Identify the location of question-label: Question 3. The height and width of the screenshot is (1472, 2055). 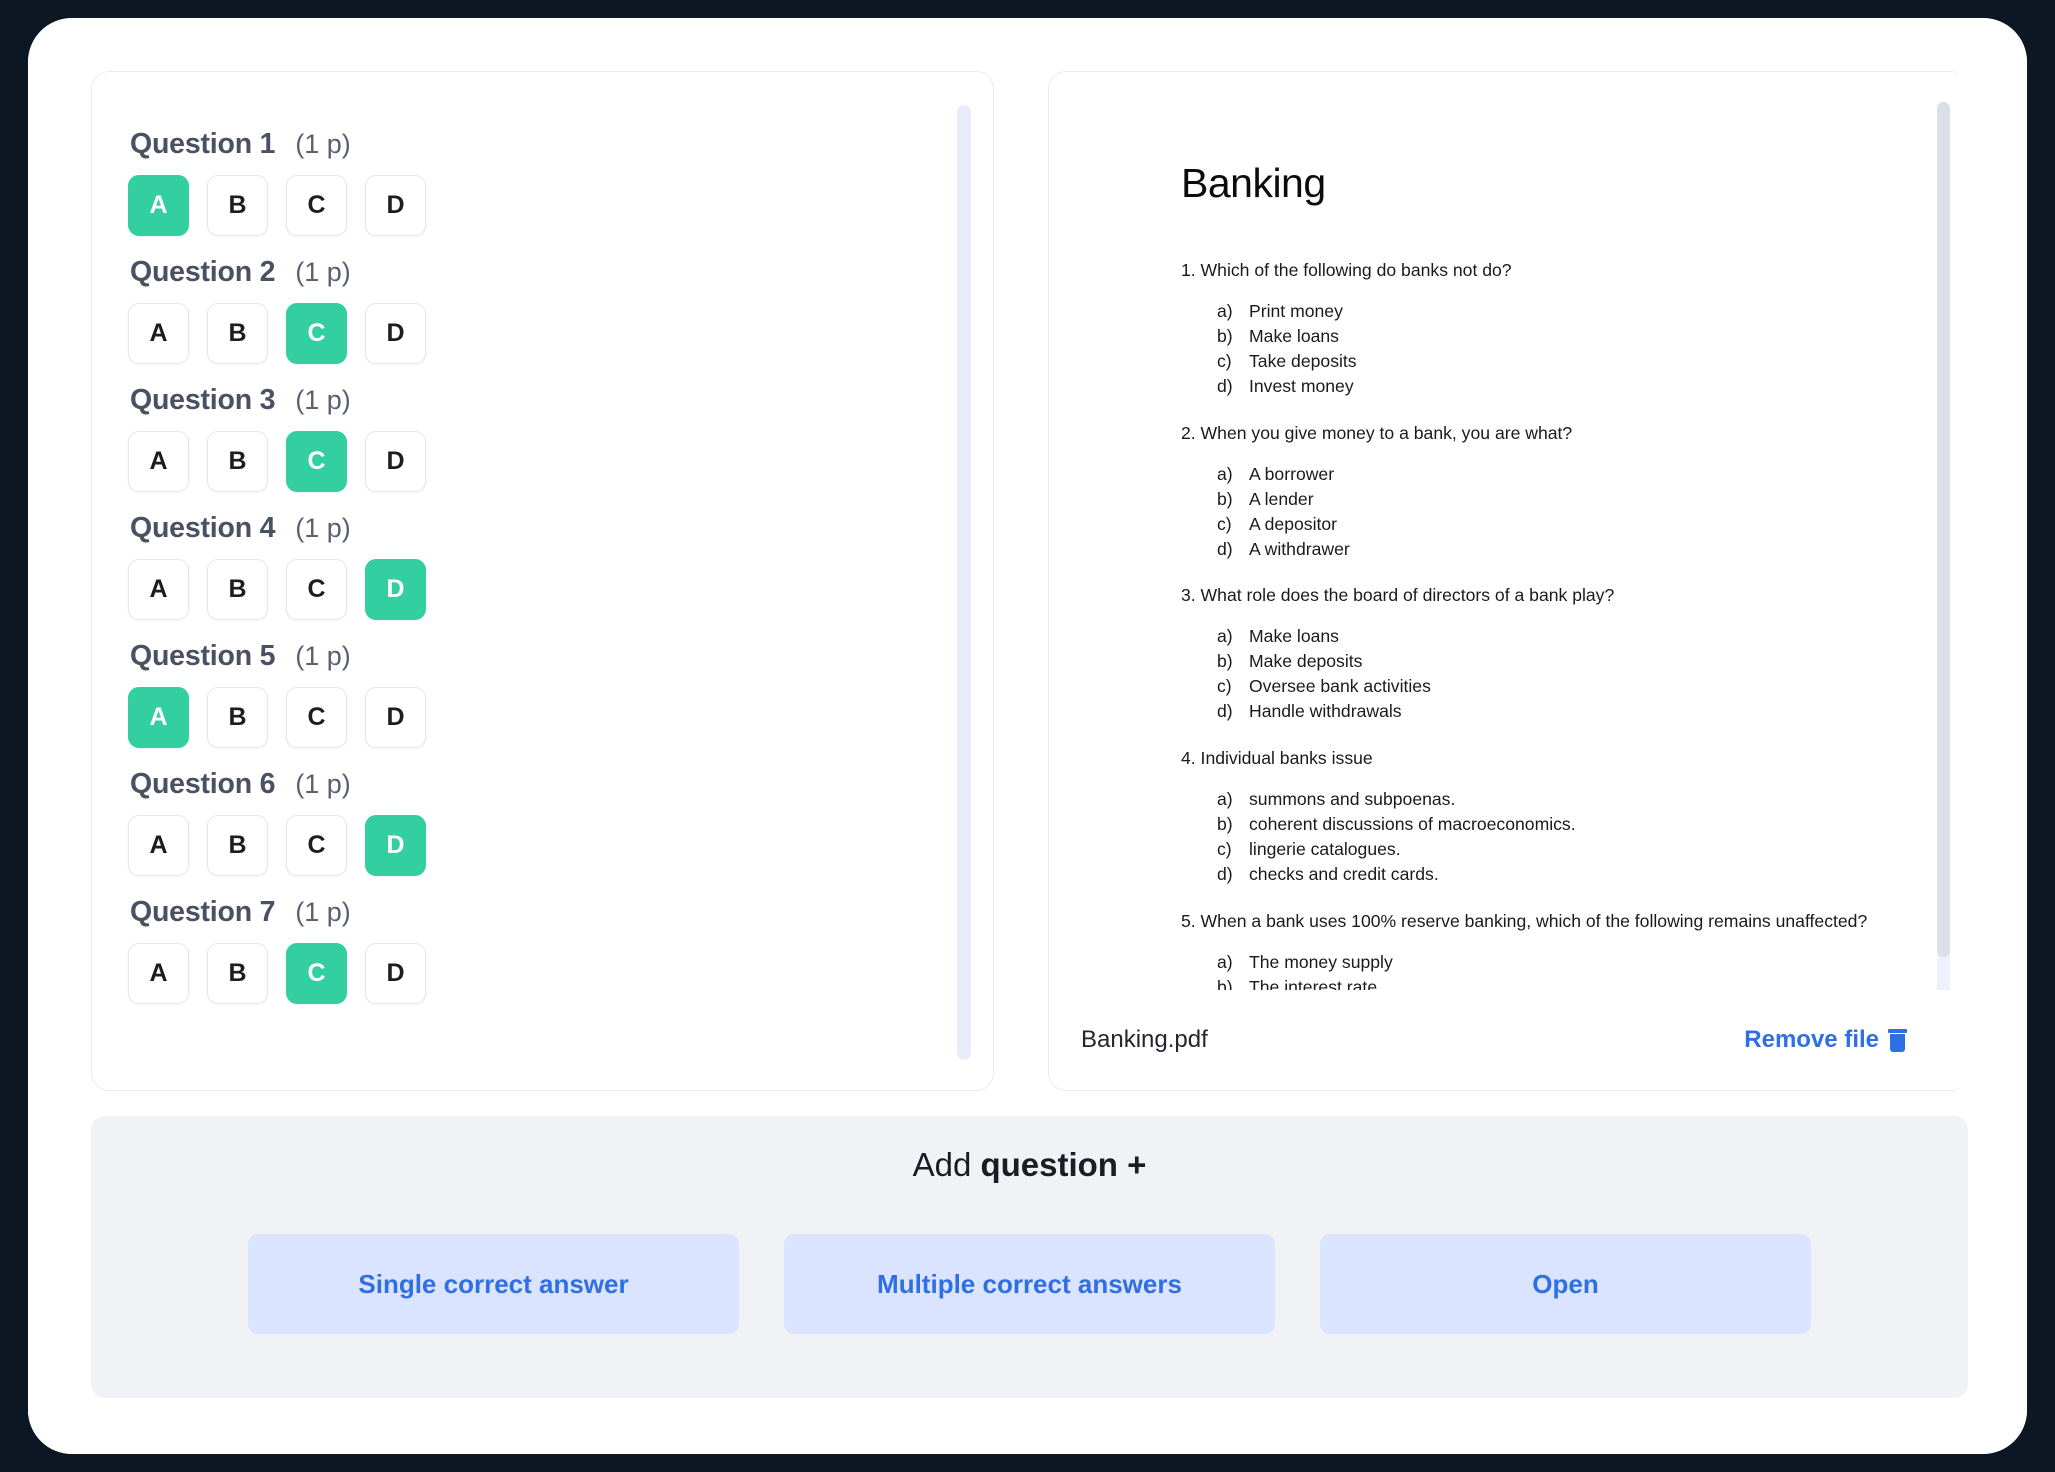
(203, 400).